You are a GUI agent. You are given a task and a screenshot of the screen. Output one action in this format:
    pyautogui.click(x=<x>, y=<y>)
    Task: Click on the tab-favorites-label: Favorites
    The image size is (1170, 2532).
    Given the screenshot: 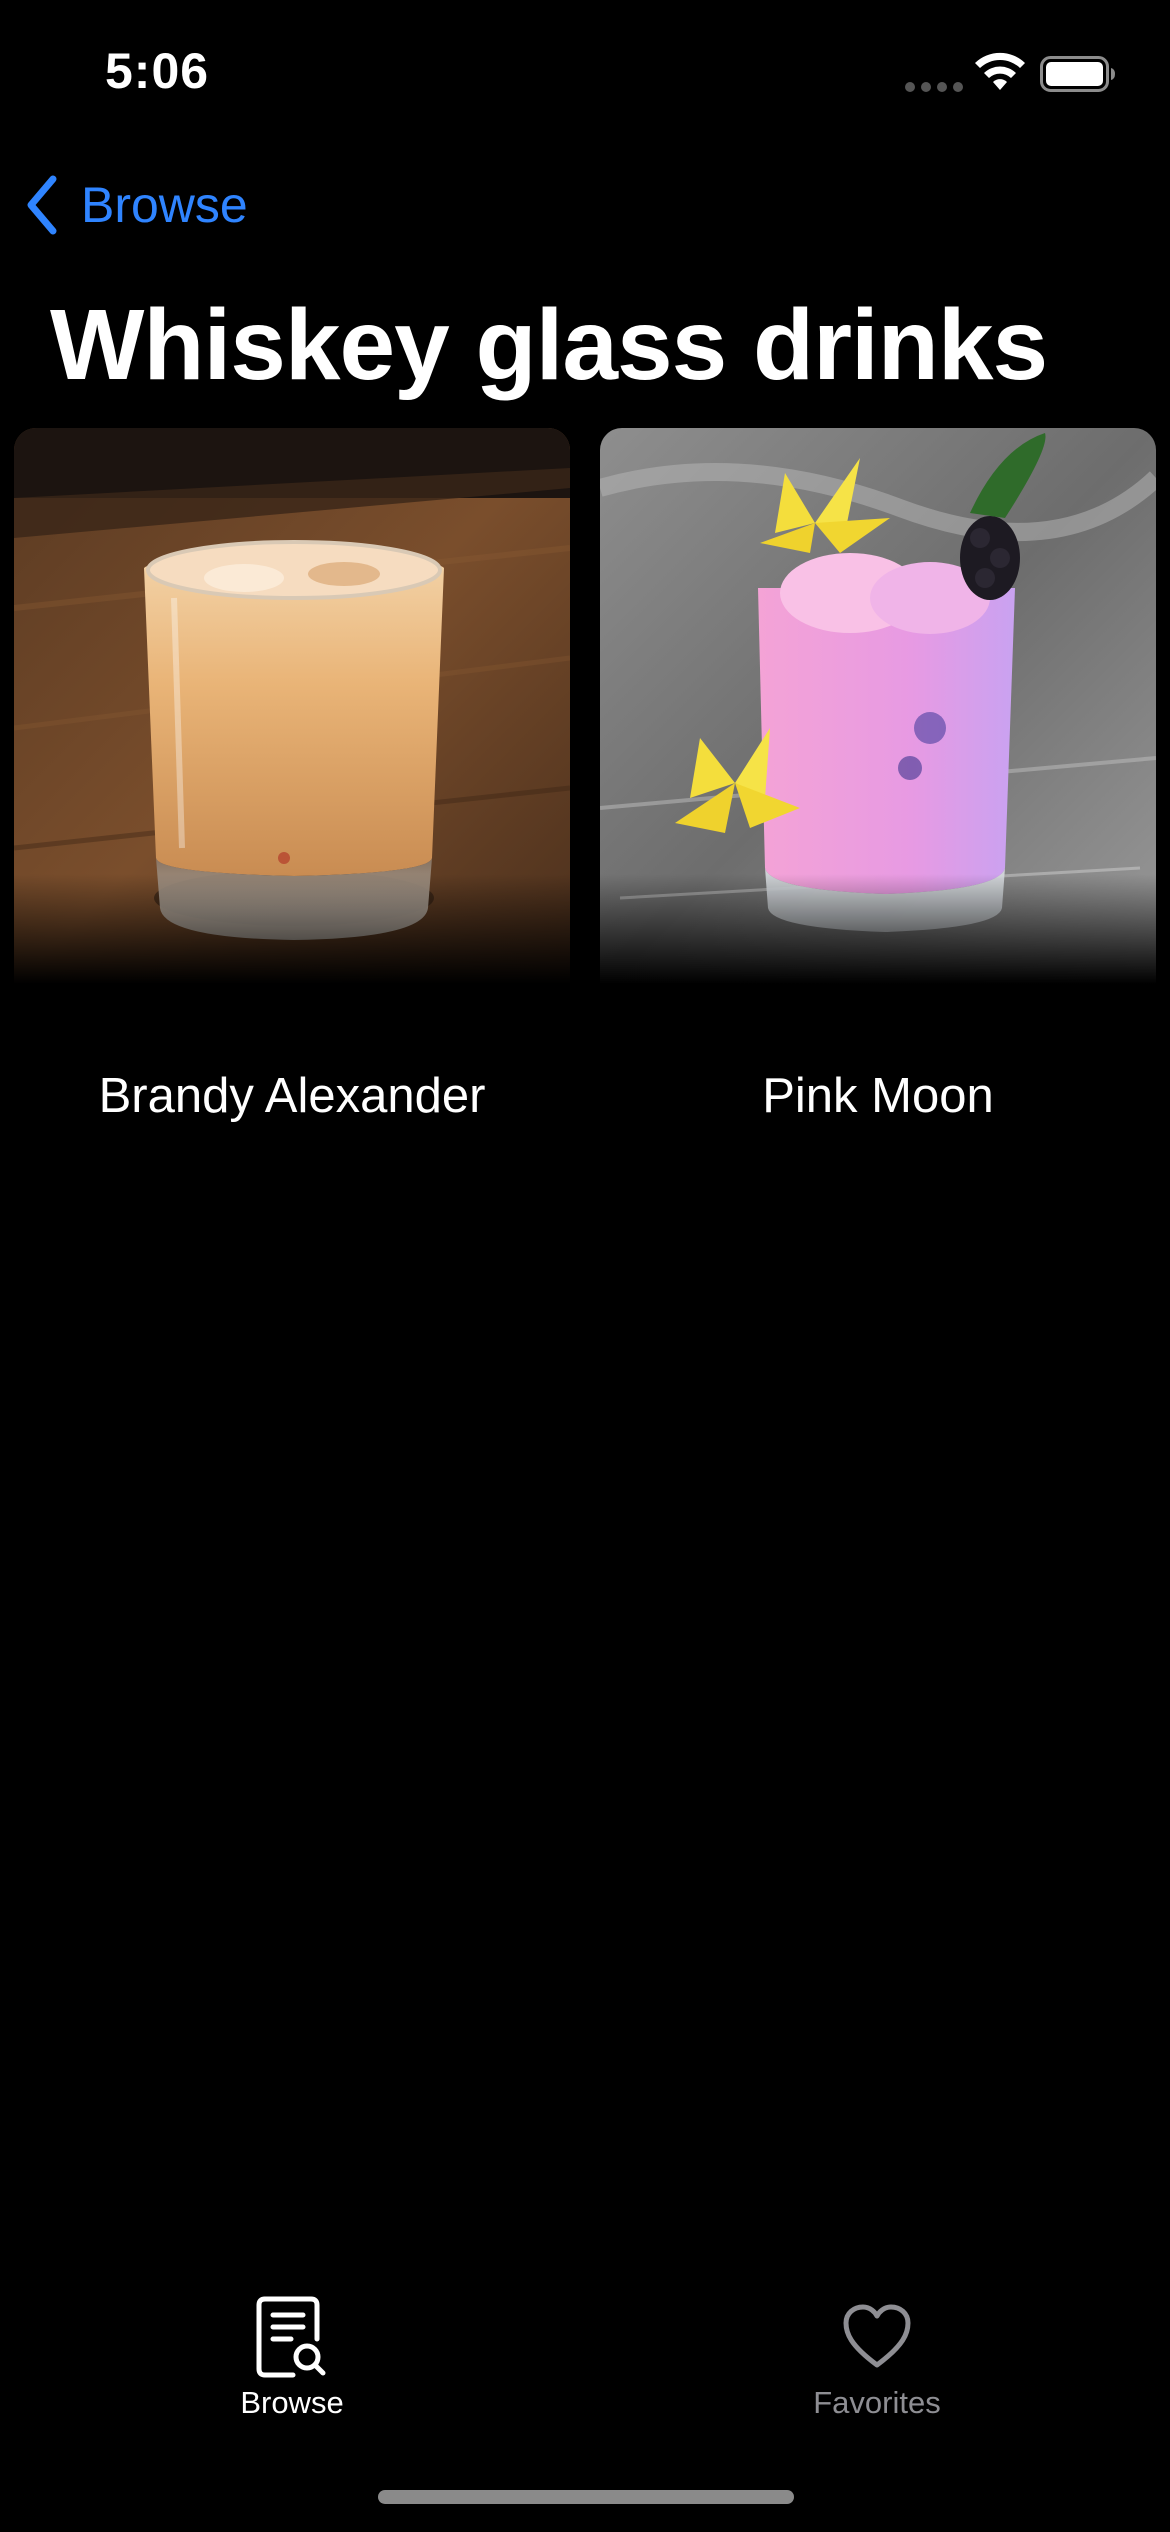 What is the action you would take?
    pyautogui.click(x=877, y=2402)
    